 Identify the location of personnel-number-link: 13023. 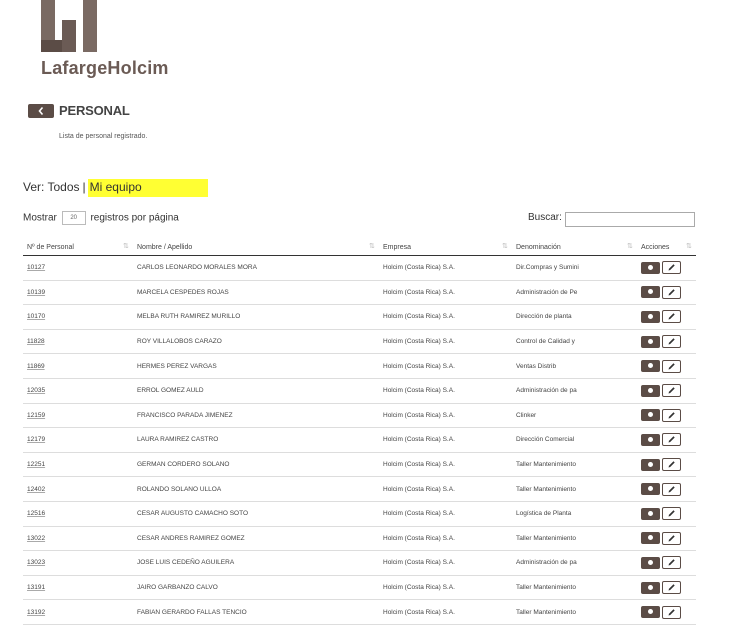
(78, 563).